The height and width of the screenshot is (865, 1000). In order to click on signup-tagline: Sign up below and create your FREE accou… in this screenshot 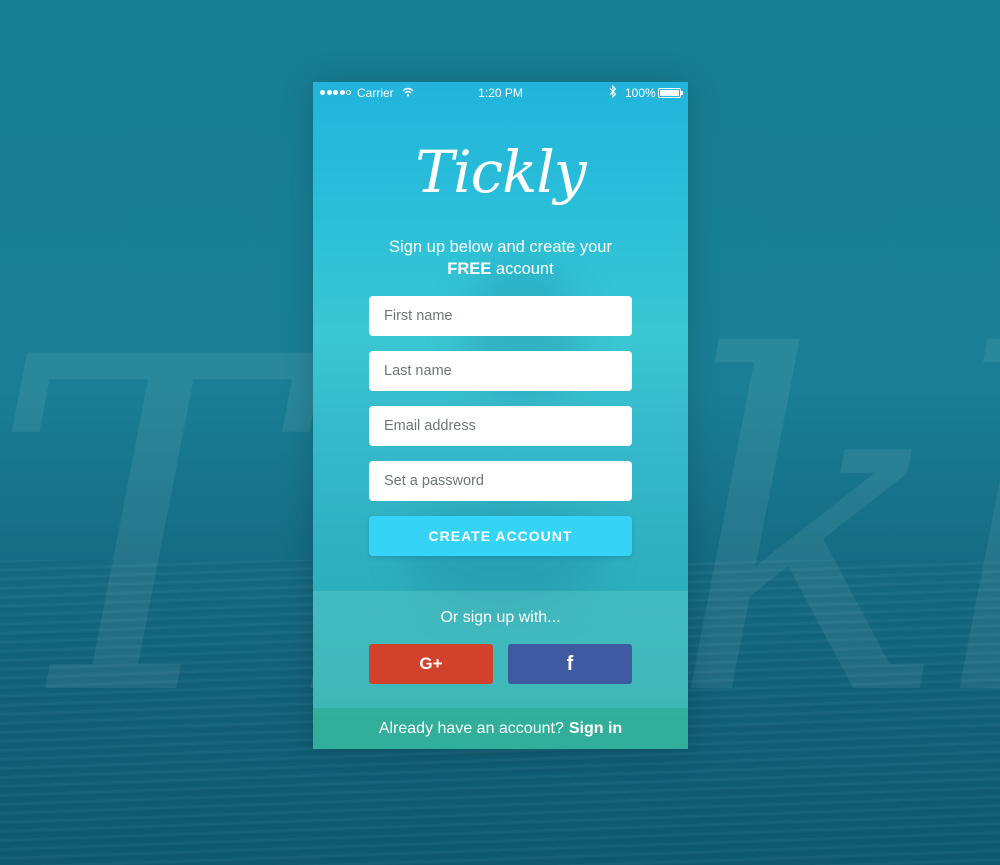, I will do `click(500, 258)`.